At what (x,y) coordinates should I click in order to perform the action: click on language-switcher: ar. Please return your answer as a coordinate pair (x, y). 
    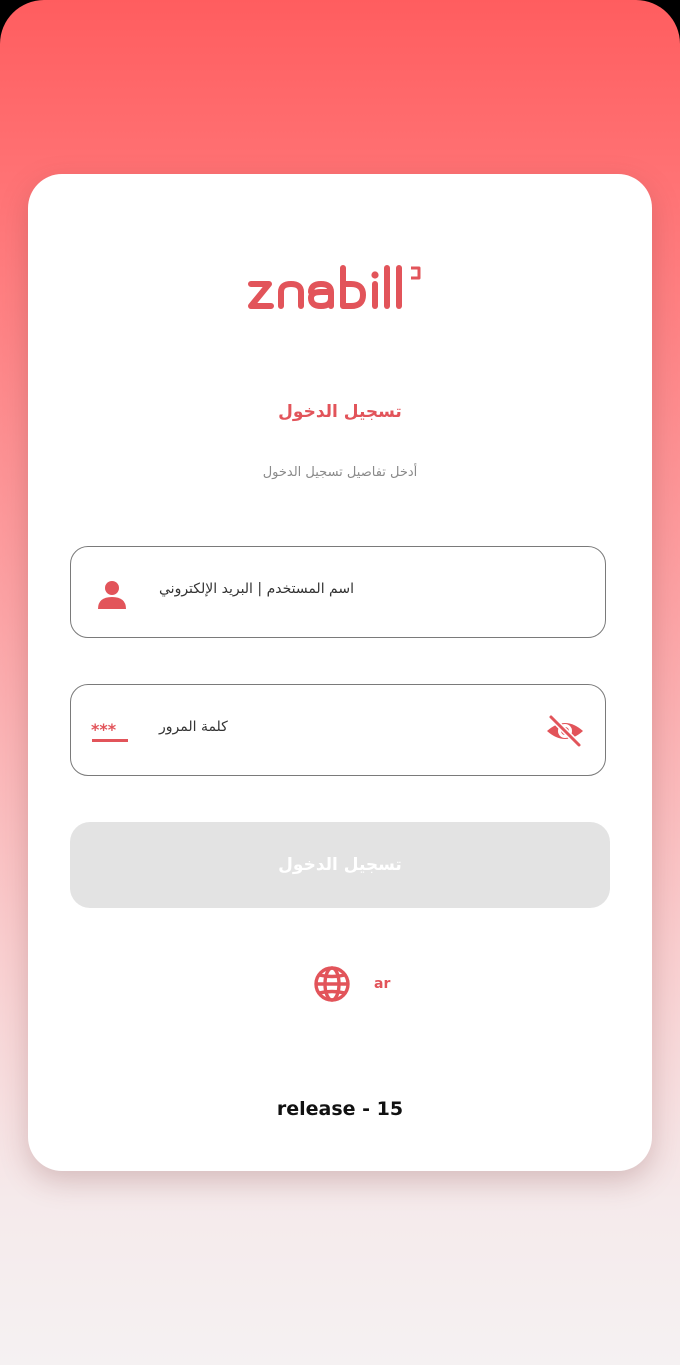
    Looking at the image, I should click on (351, 984).